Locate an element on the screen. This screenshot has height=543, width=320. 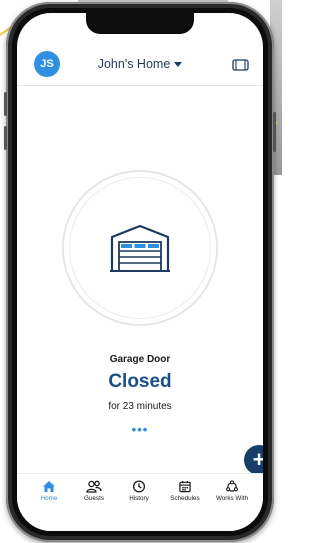
more-options-icon: ••• is located at coordinates (140, 429).